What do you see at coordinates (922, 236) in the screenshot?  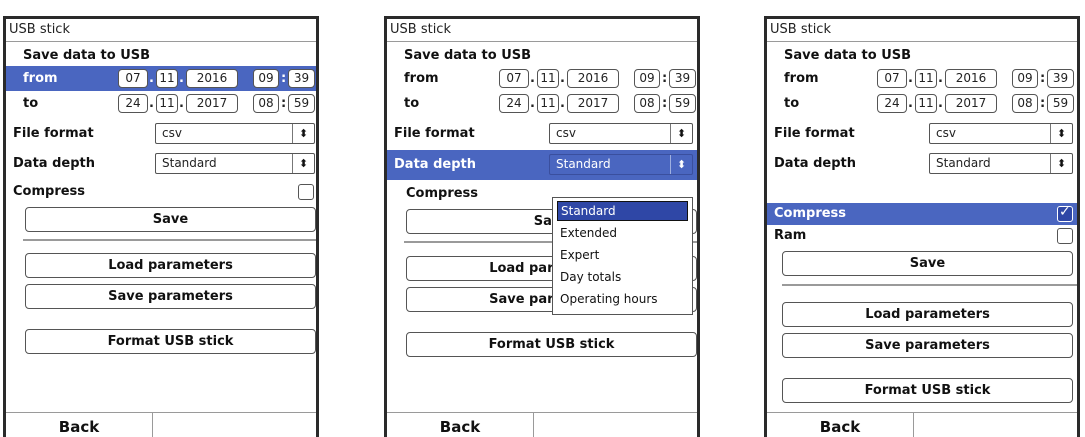 I see `ram-row: Ram` at bounding box center [922, 236].